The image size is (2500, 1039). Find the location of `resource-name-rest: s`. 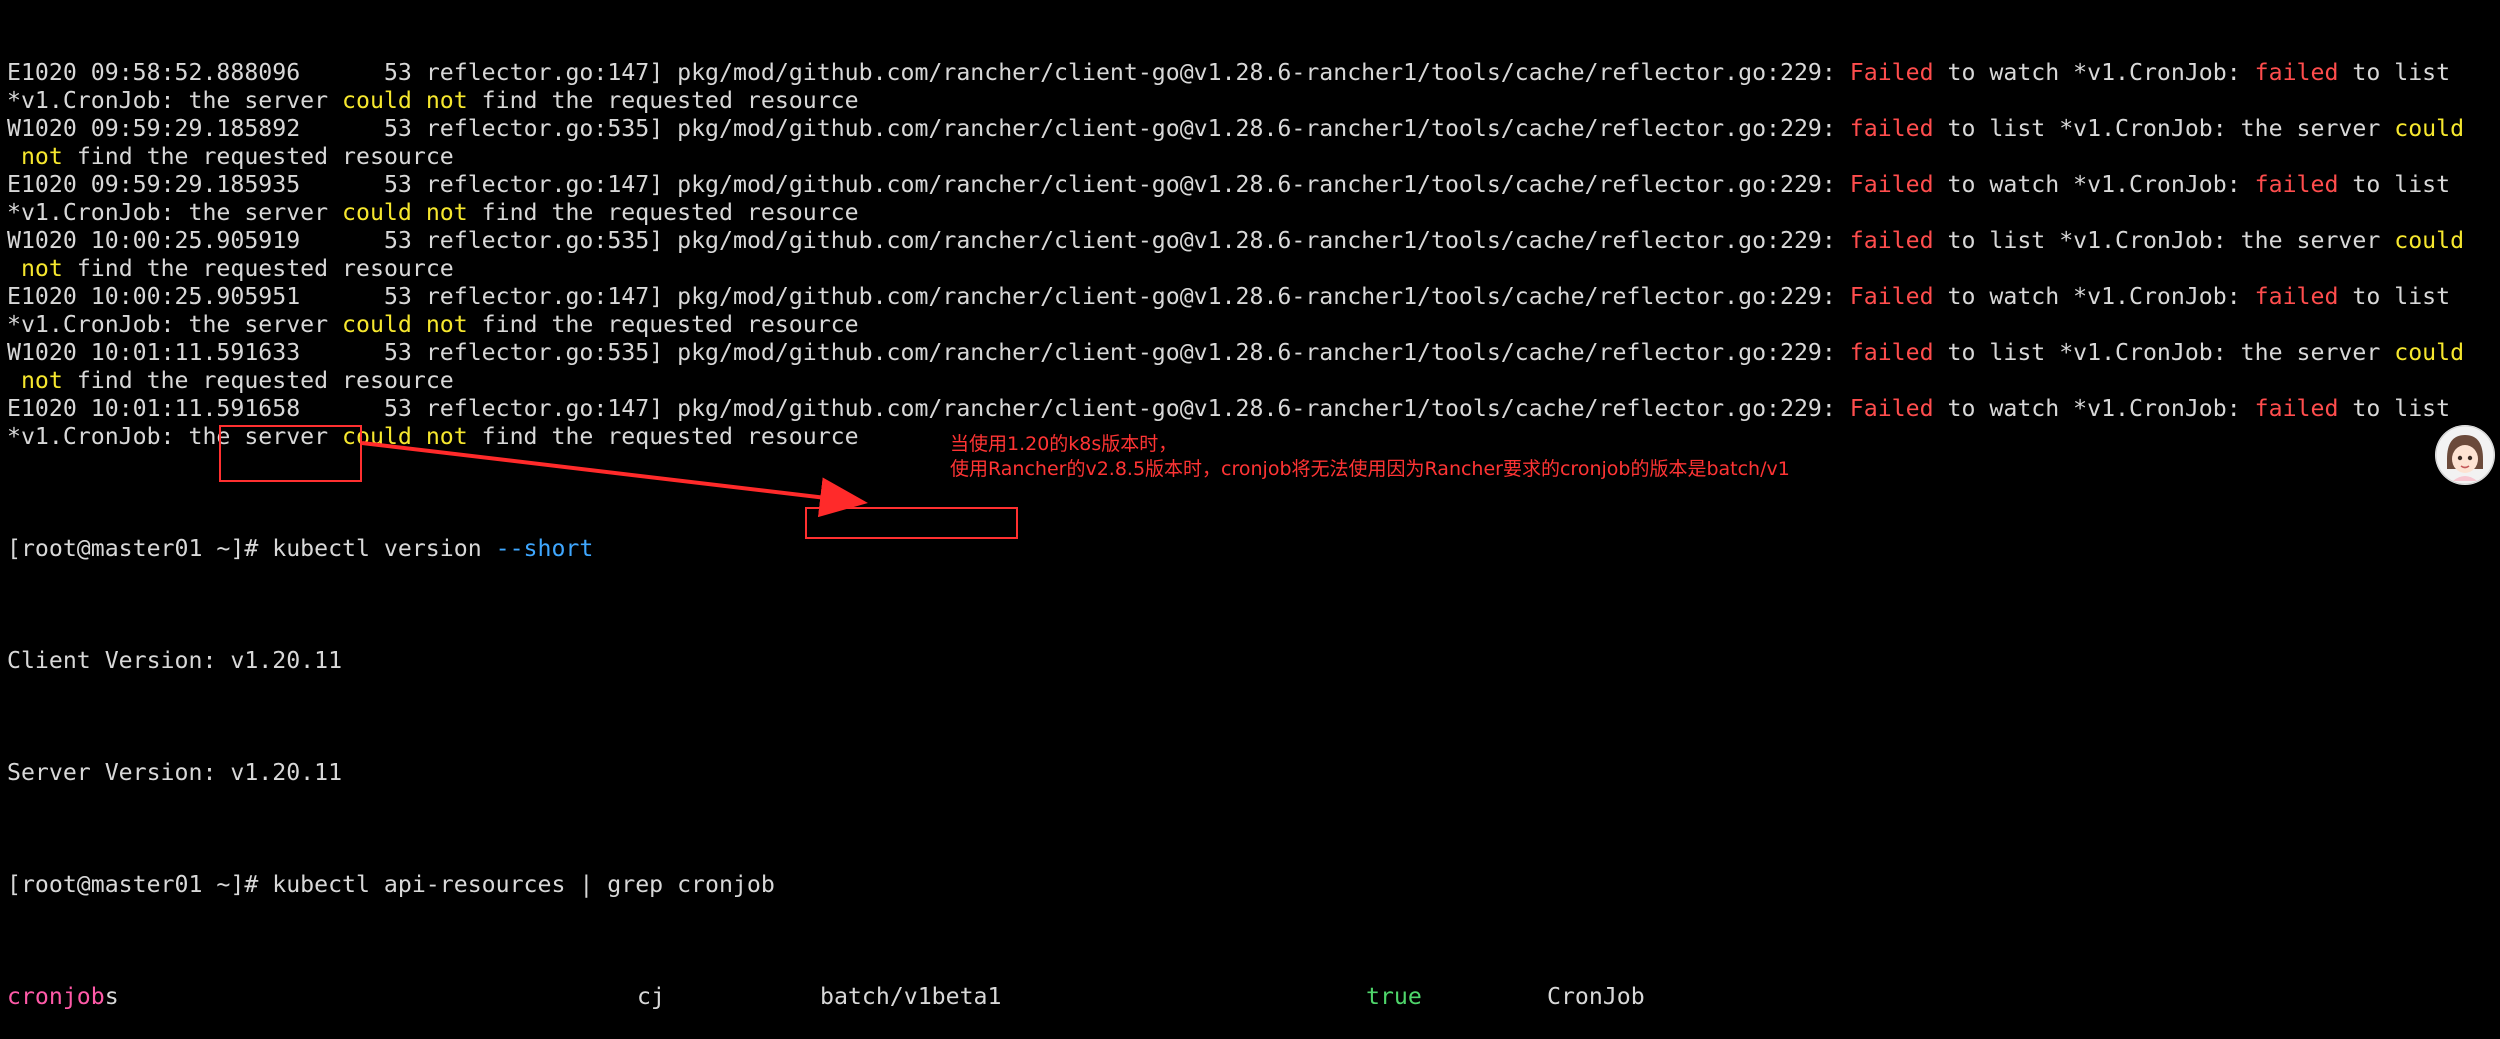

resource-name-rest: s is located at coordinates (111, 996).